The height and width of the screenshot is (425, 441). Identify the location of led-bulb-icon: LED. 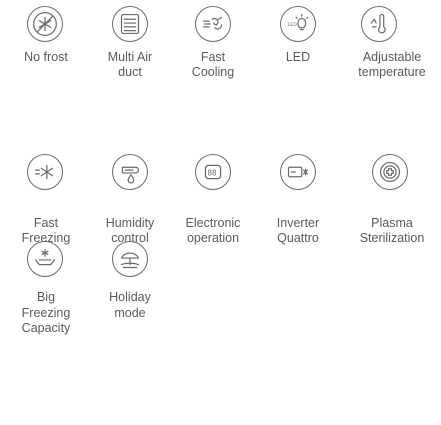
(298, 24).